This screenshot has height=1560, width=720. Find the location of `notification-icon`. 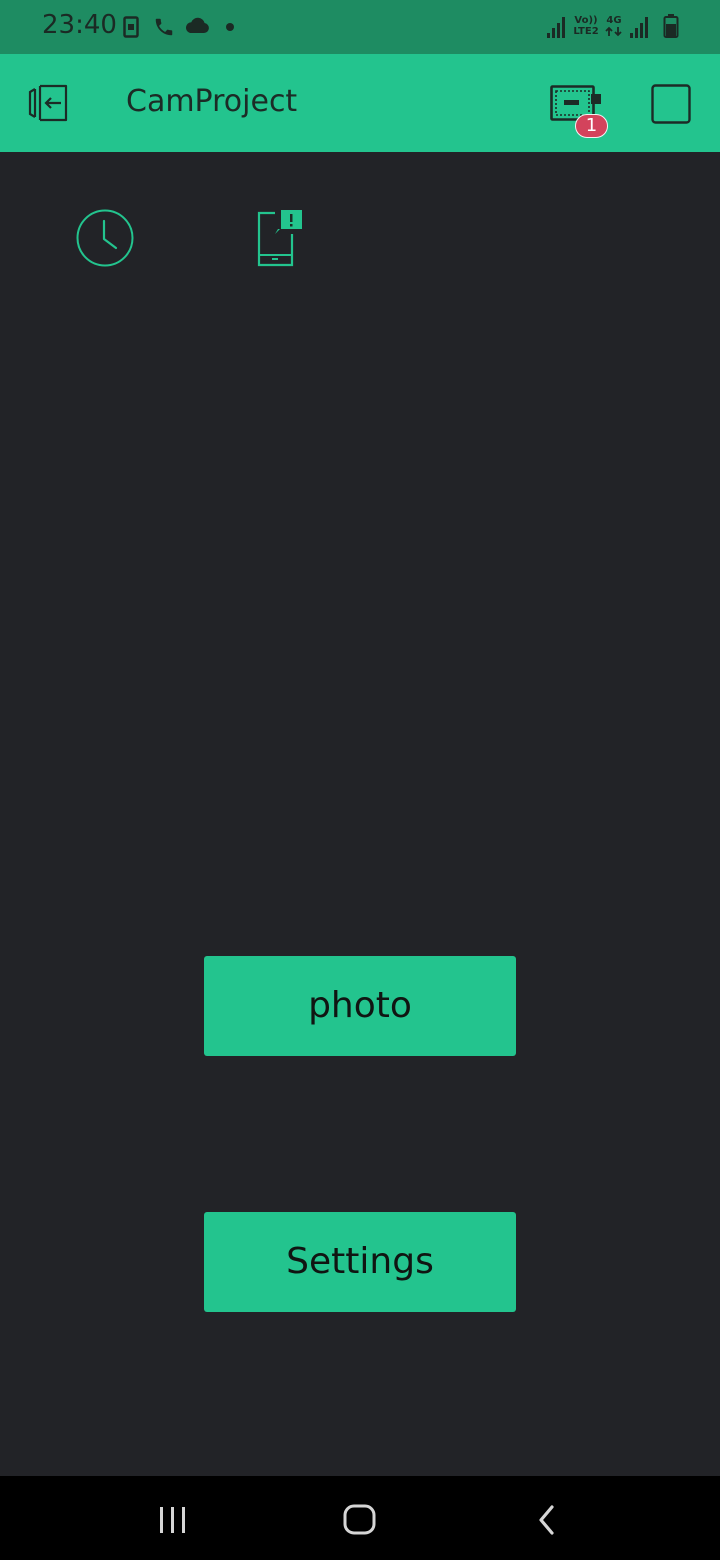

notification-icon is located at coordinates (281, 238).